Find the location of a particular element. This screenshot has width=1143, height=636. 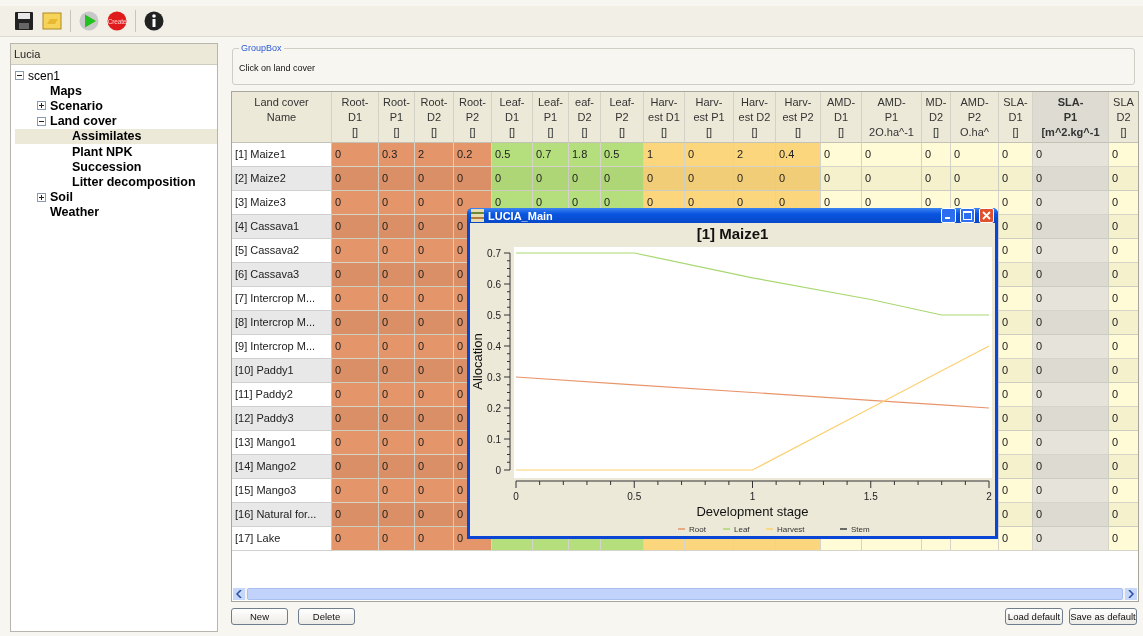

y-axis-label: Allocation is located at coordinates (477, 361).